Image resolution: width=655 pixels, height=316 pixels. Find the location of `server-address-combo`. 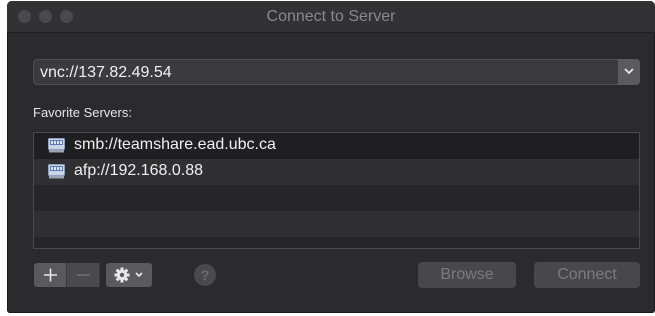

server-address-combo is located at coordinates (336, 72).